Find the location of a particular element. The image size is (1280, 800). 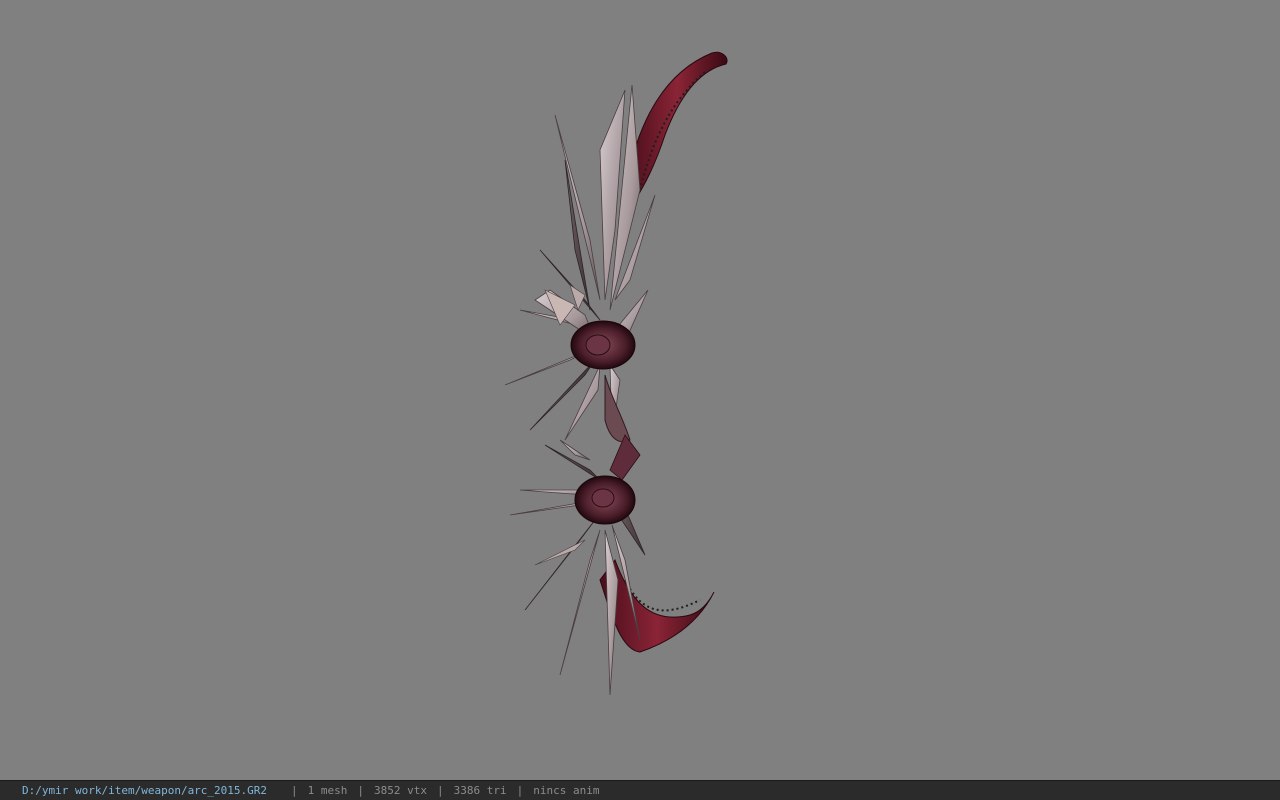

vertex-count: 3852 vtx is located at coordinates (401, 790).